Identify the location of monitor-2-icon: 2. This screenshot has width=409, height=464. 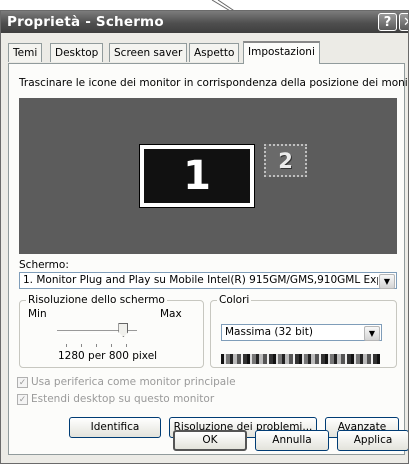
(285, 160).